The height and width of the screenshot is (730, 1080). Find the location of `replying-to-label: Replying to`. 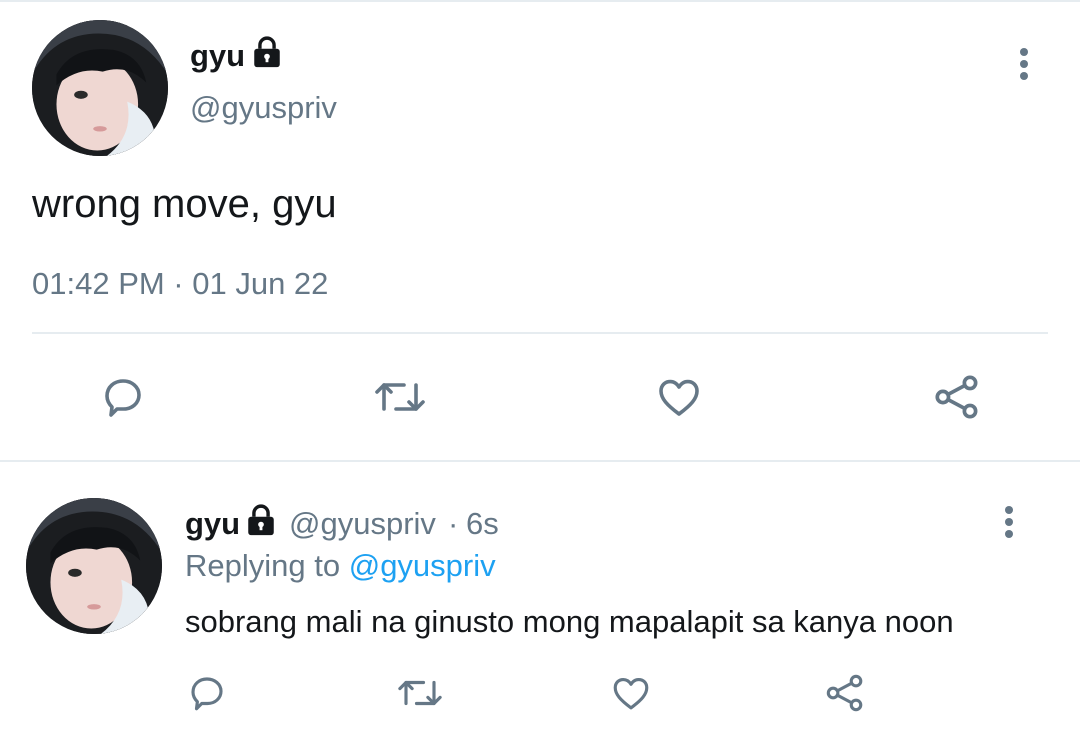

replying-to-label: Replying to is located at coordinates (263, 565).